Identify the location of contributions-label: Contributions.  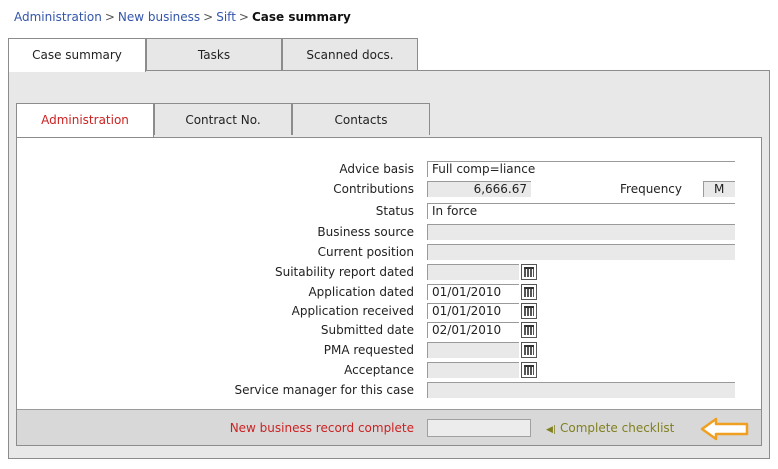
(373, 189).